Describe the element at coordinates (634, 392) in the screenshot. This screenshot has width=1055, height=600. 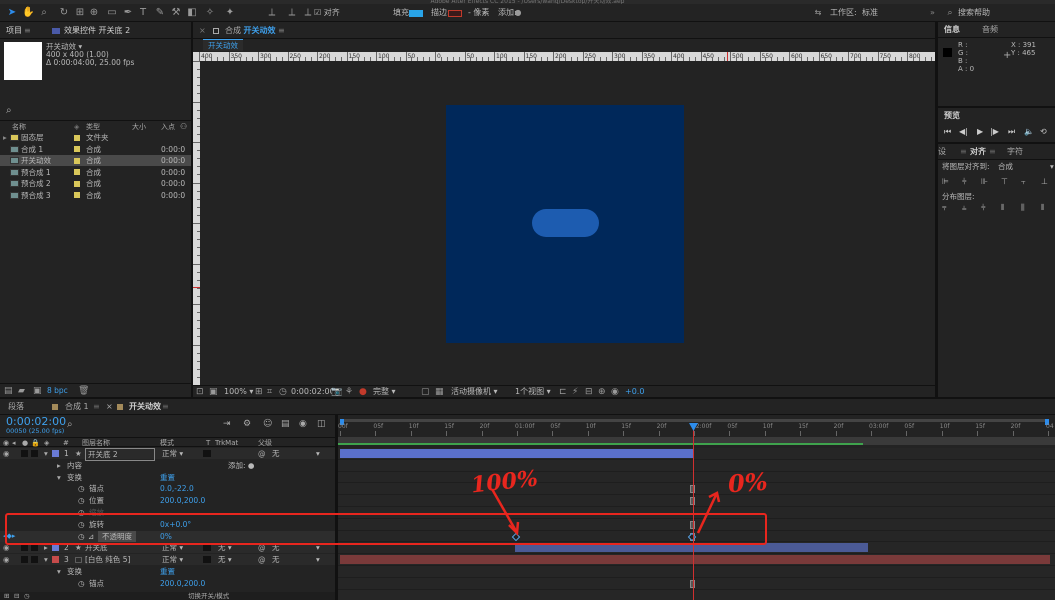
I see `exposure-value: +0.0` at that location.